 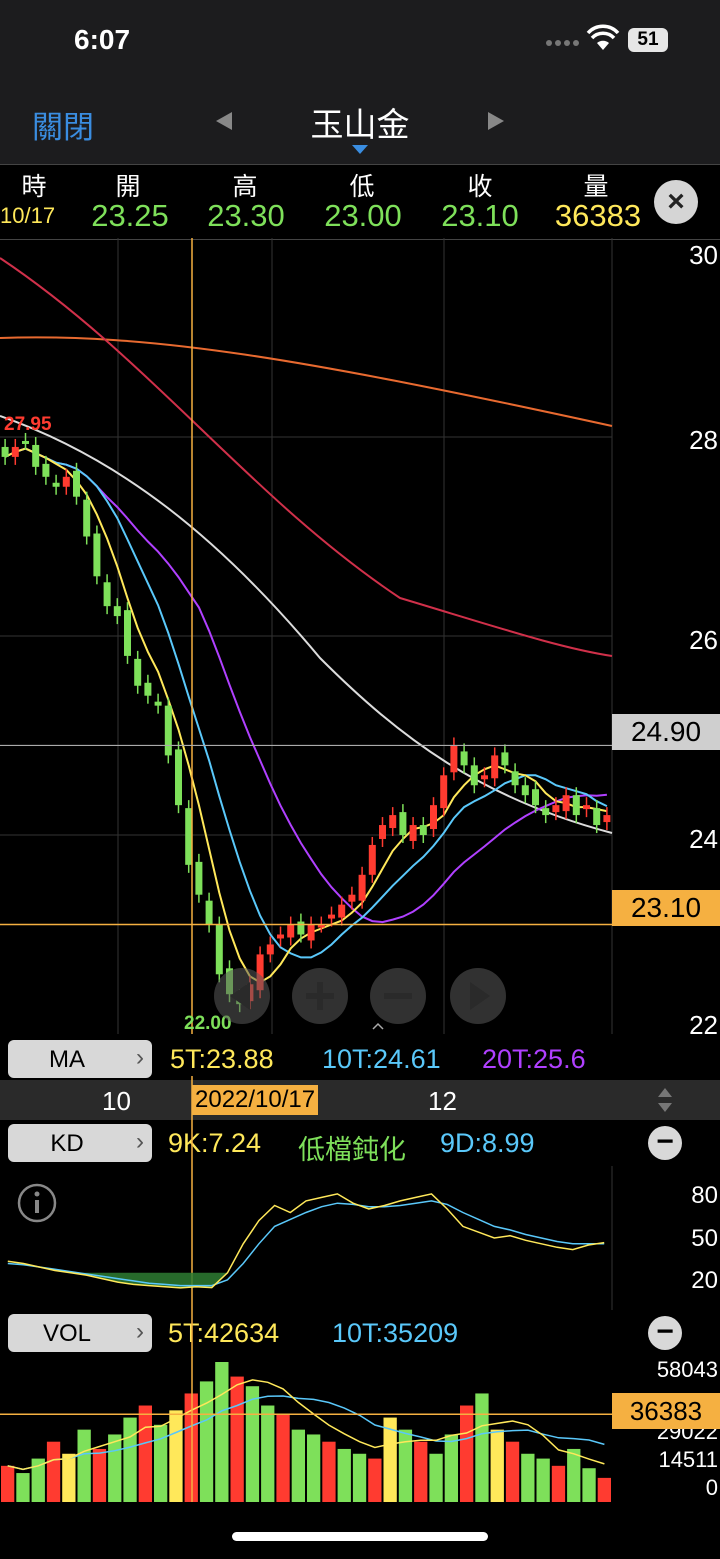 What do you see at coordinates (246, 215) in the screenshot?
I see `high-value: 23.30` at bounding box center [246, 215].